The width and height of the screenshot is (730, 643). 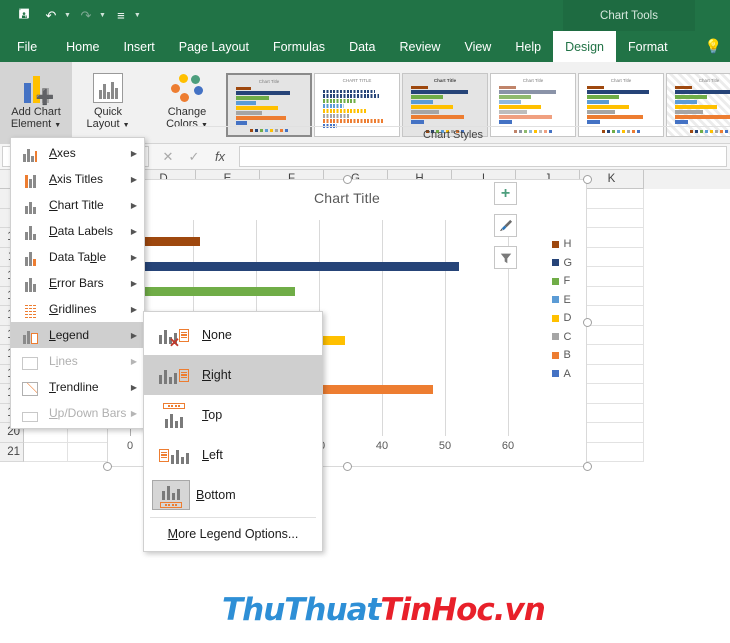 What do you see at coordinates (194, 156) in the screenshot?
I see `enter-icon: ✓` at bounding box center [194, 156].